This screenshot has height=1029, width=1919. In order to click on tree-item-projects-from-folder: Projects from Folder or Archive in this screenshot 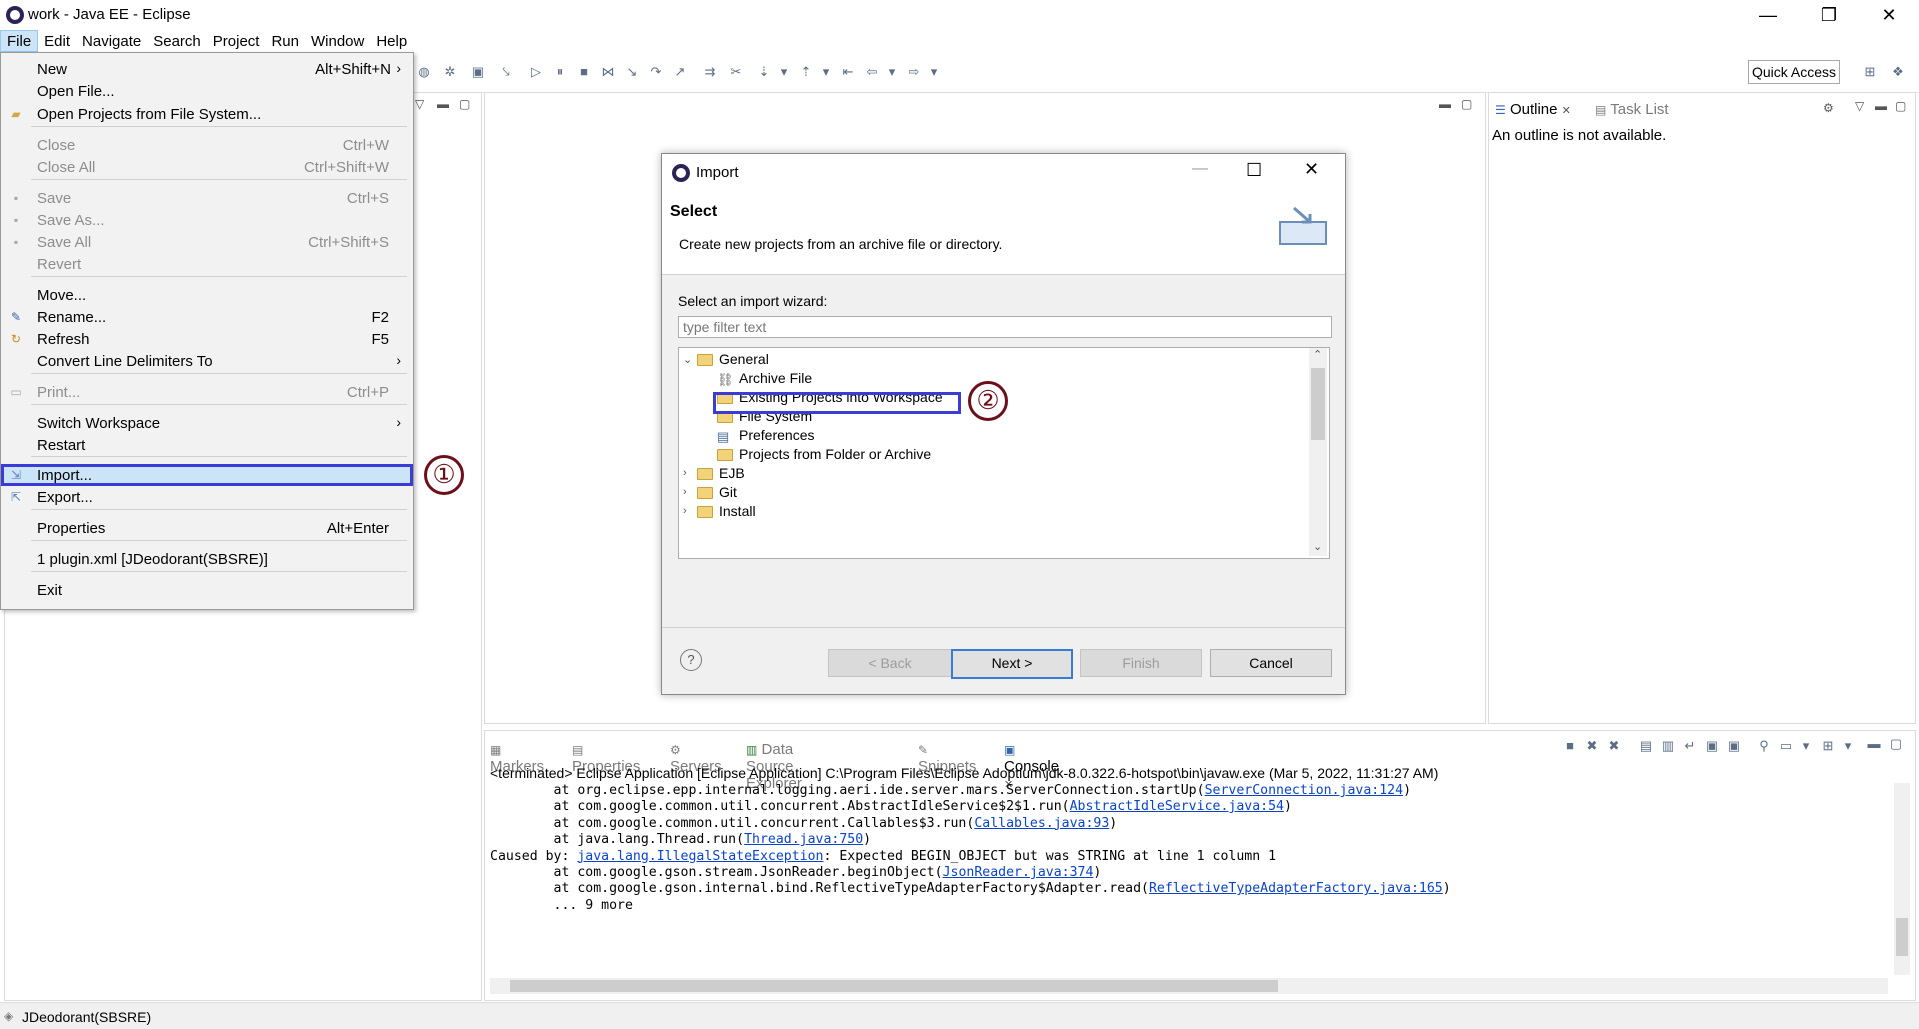, I will do `click(824, 454)`.